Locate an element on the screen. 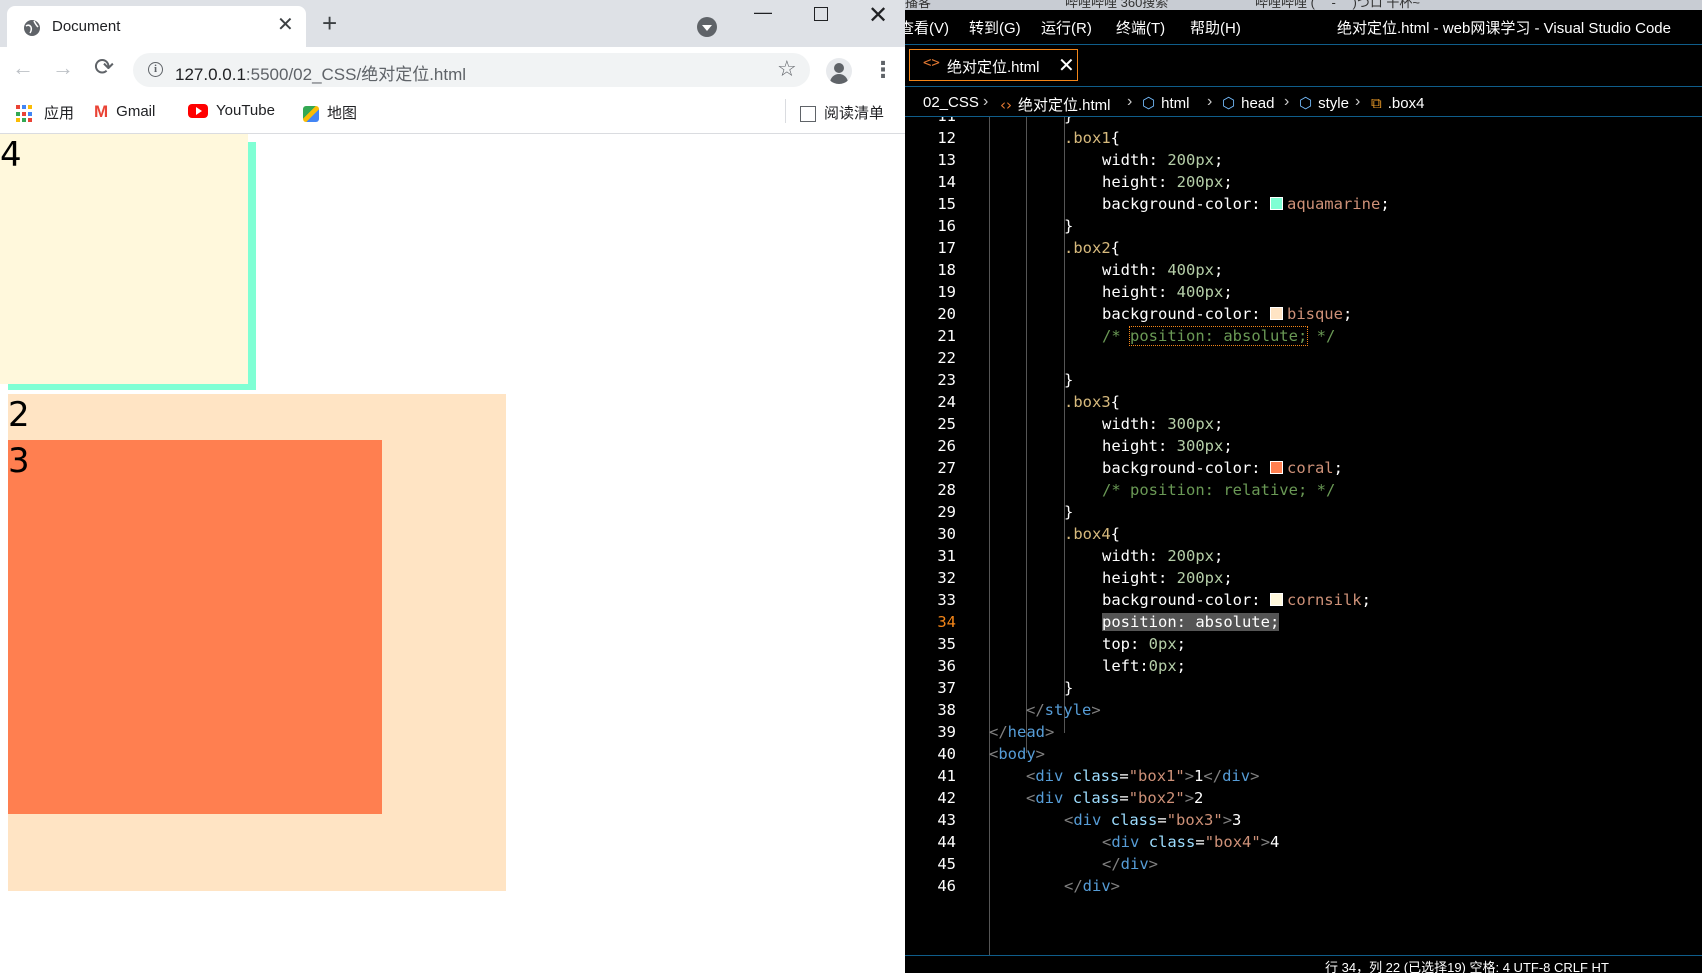 The height and width of the screenshot is (973, 1702). bookmark-label: 地图 is located at coordinates (342, 113).